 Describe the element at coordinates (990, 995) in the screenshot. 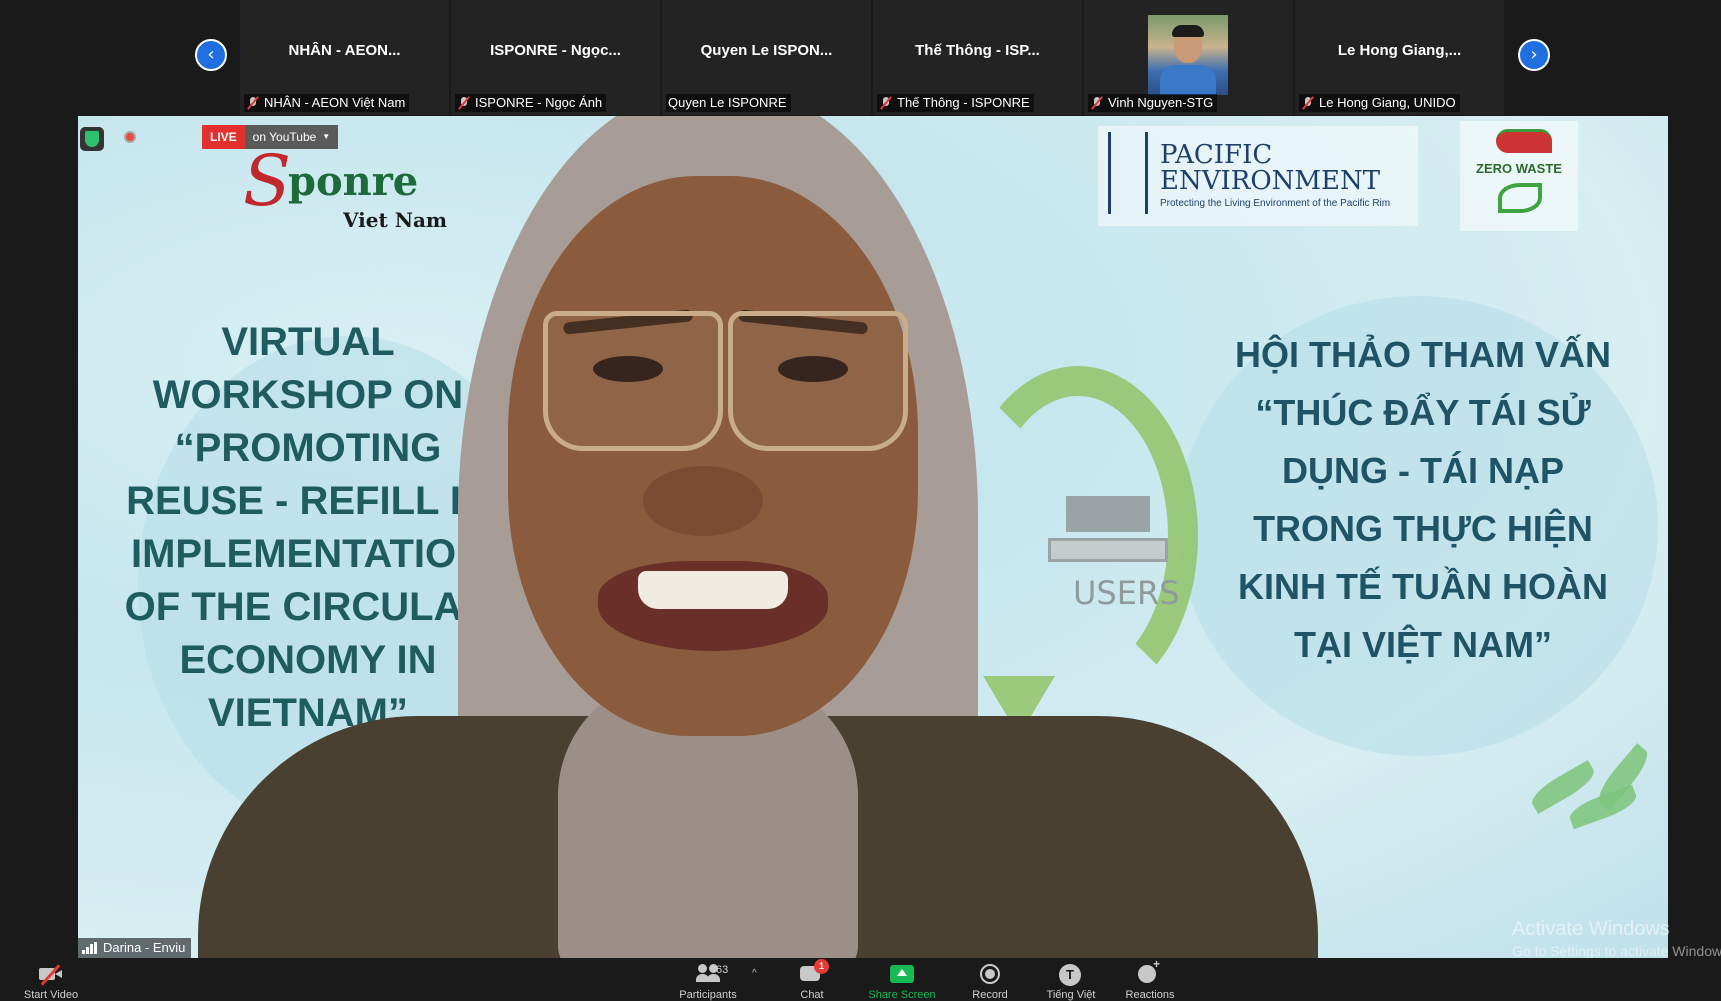

I see `record-label: Record` at that location.